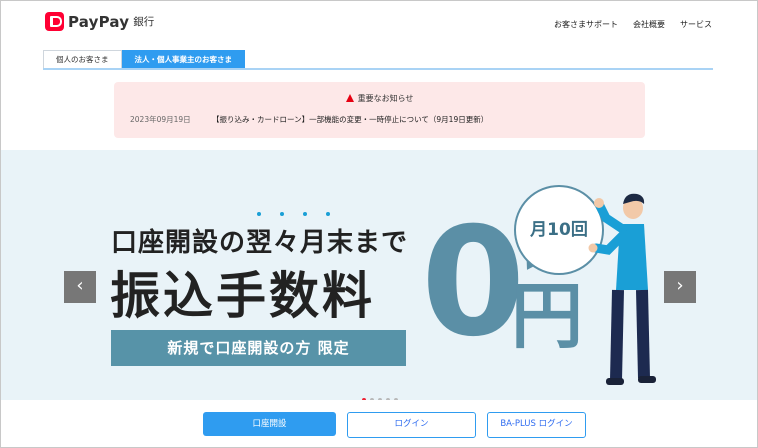  I want to click on nav-service: サービス, so click(696, 24).